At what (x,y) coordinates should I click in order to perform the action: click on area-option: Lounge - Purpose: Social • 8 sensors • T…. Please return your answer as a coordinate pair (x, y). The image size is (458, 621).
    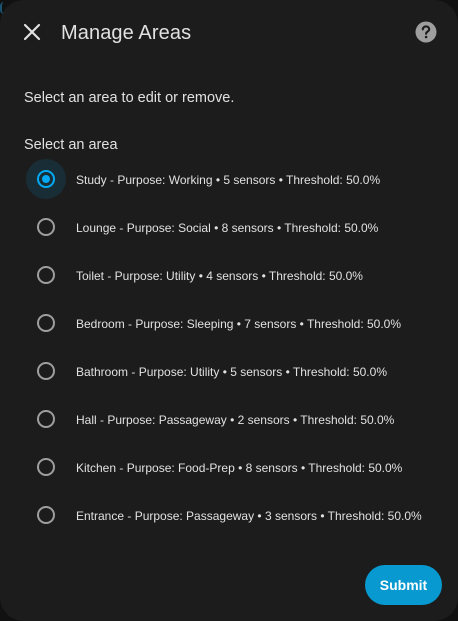
    Looking at the image, I should click on (229, 229).